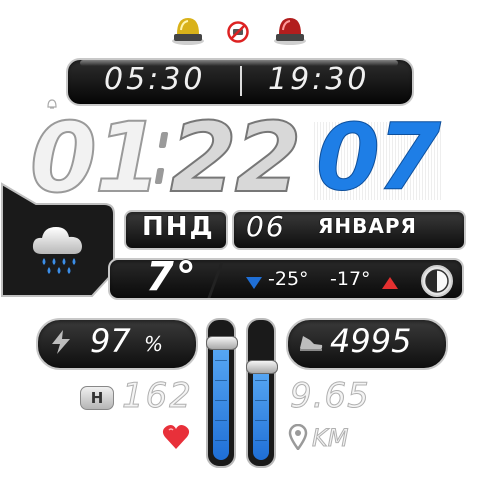 The height and width of the screenshot is (480, 480). Describe the element at coordinates (236, 158) in the screenshot. I see `clock-minutes: 22` at that location.